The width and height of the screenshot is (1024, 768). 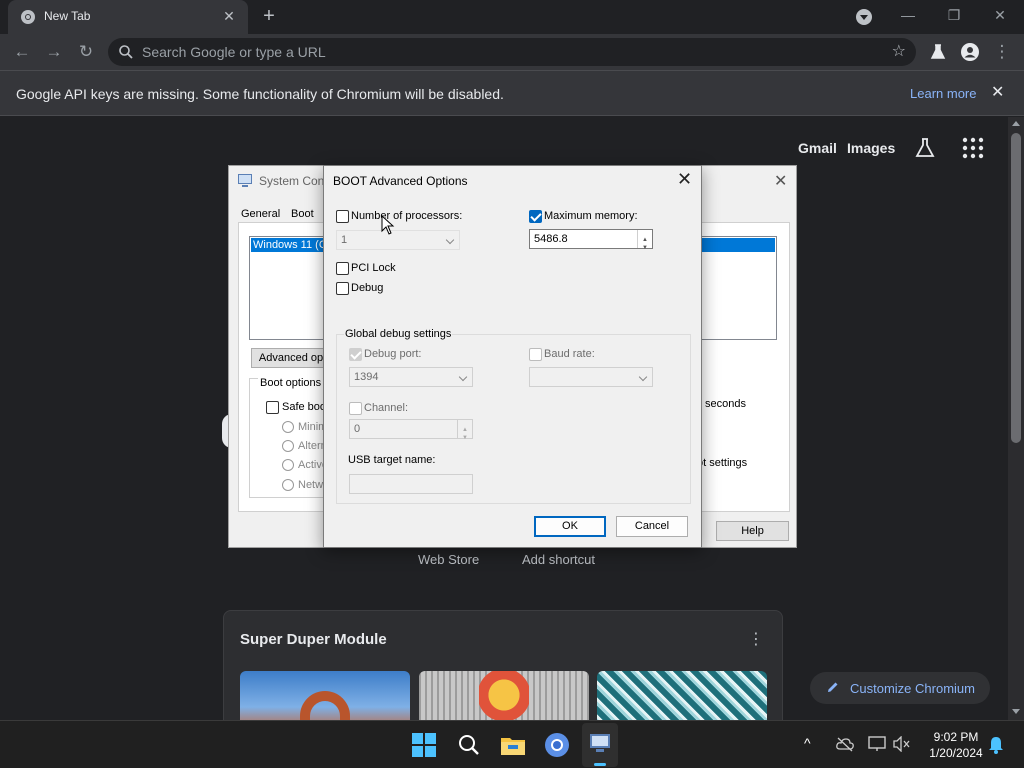 I want to click on debug-port-value: 1394, so click(x=366, y=377).